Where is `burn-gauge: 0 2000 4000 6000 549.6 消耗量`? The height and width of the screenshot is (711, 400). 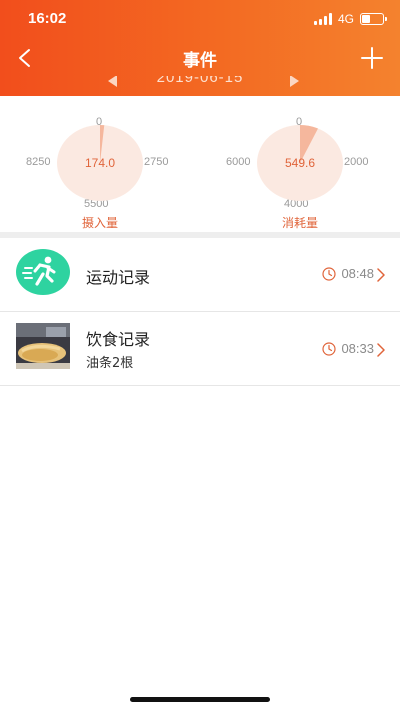 burn-gauge: 0 2000 4000 6000 549.6 消耗量 is located at coordinates (300, 164).